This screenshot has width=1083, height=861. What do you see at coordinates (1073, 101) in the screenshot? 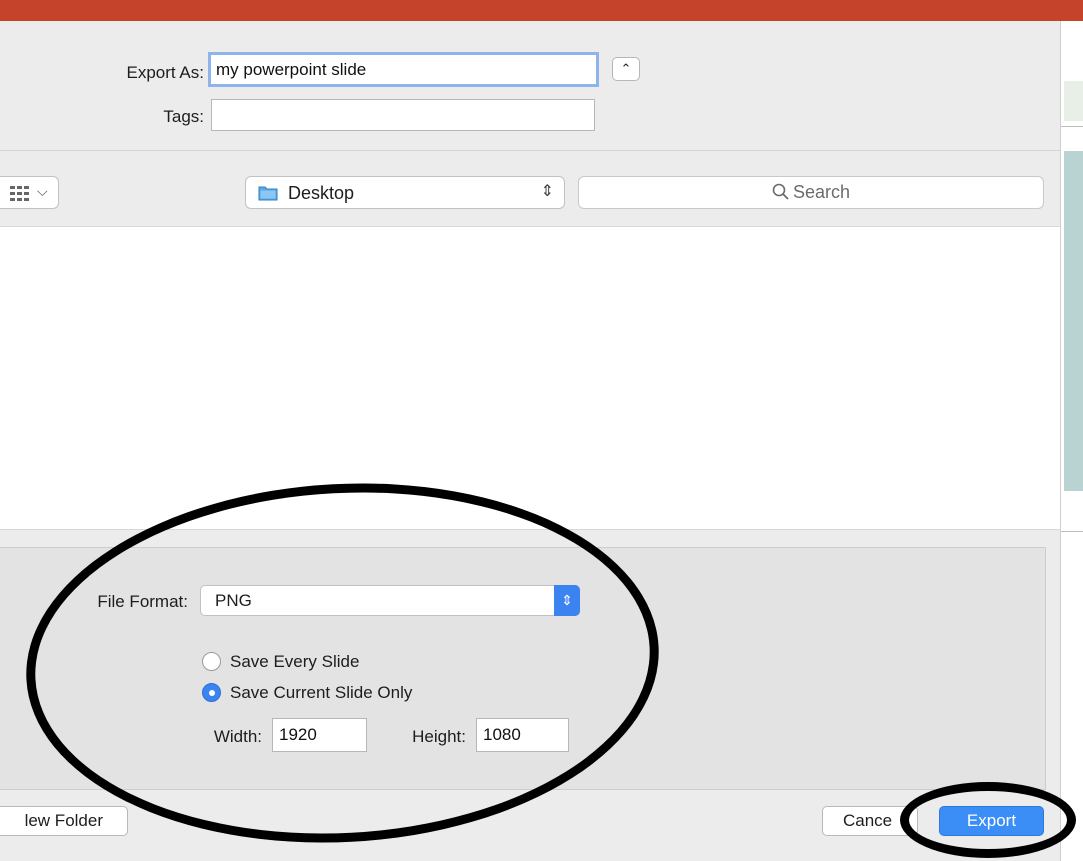
I see `background-slide-fragment` at bounding box center [1073, 101].